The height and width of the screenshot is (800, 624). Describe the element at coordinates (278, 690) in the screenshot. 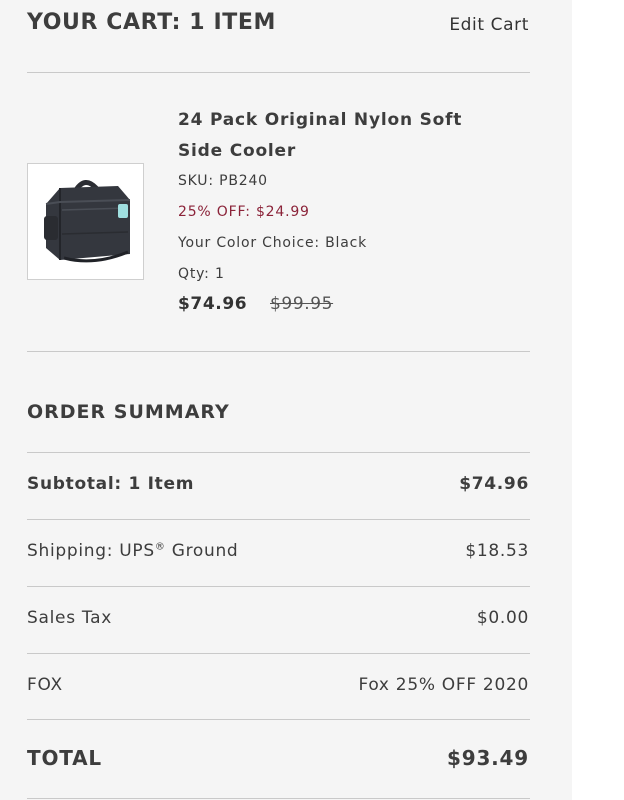

I see `promo-row: FOX Fox 25% OFF 2020` at that location.